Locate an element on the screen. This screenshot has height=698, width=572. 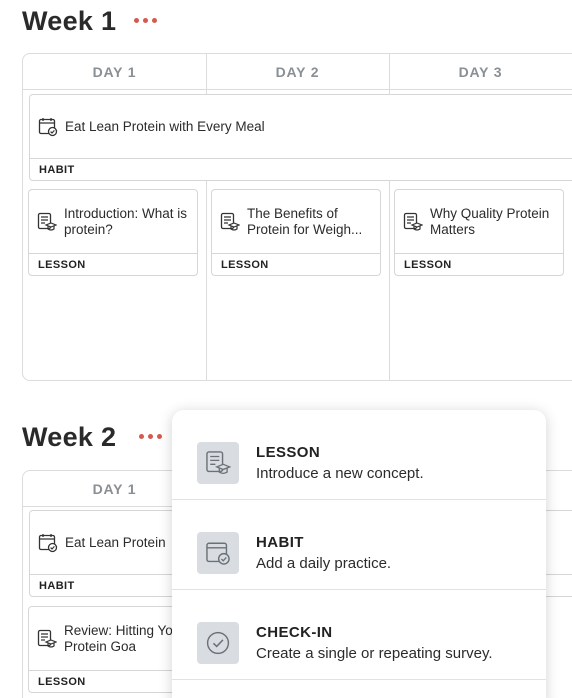
card-body: Eat Lean Protein with Every Meal is located at coordinates (301, 127).